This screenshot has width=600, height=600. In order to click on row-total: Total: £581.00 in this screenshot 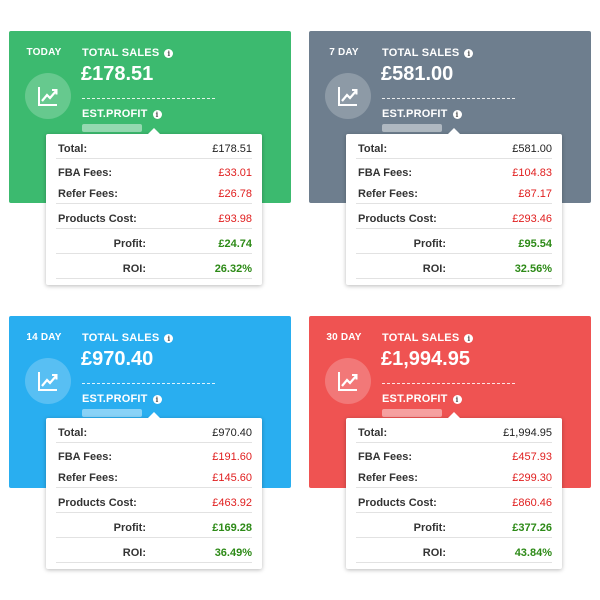, I will do `click(454, 149)`.